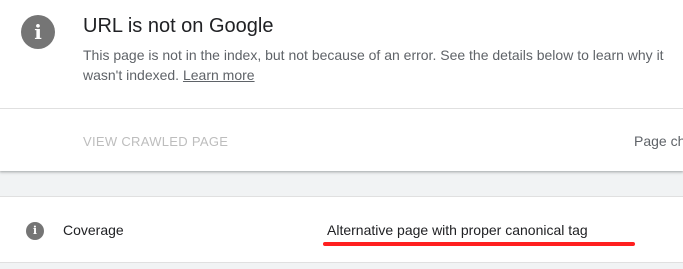 This screenshot has height=269, width=683. Describe the element at coordinates (155, 141) in the screenshot. I see `view-crawled-page-button: VIEW CRAWLED PAGE` at that location.